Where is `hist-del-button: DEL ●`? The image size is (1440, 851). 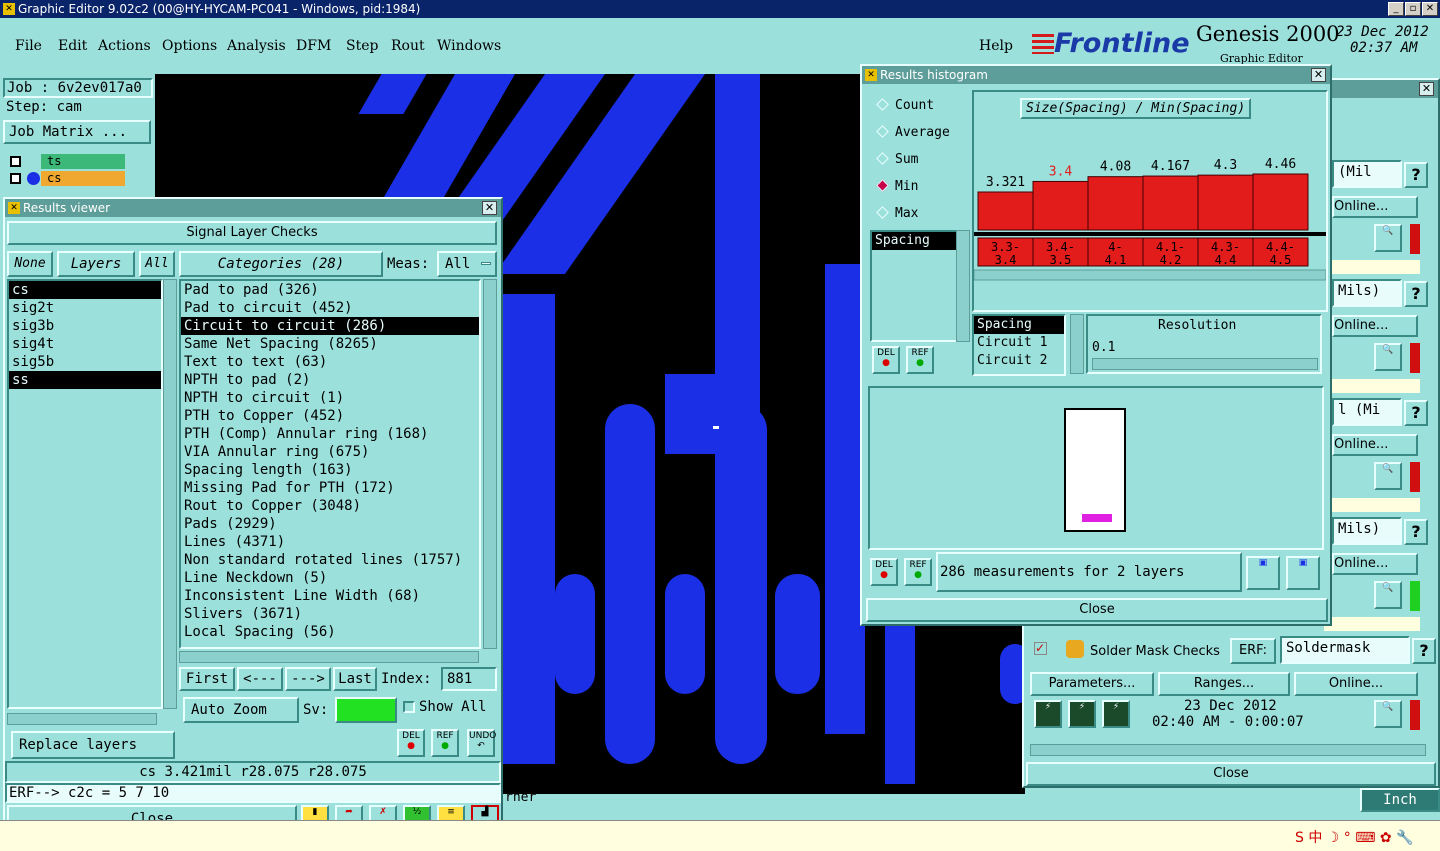 hist-del-button: DEL ● is located at coordinates (886, 360).